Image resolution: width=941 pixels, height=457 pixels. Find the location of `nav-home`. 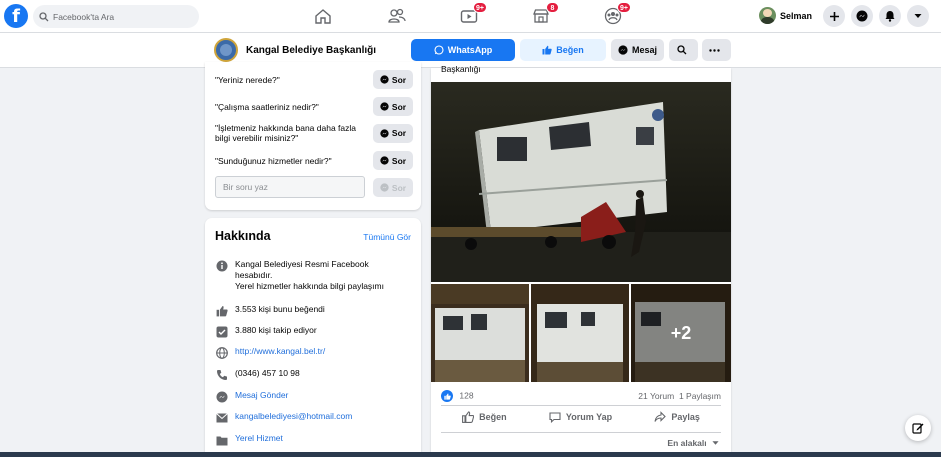

nav-home is located at coordinates (323, 16).